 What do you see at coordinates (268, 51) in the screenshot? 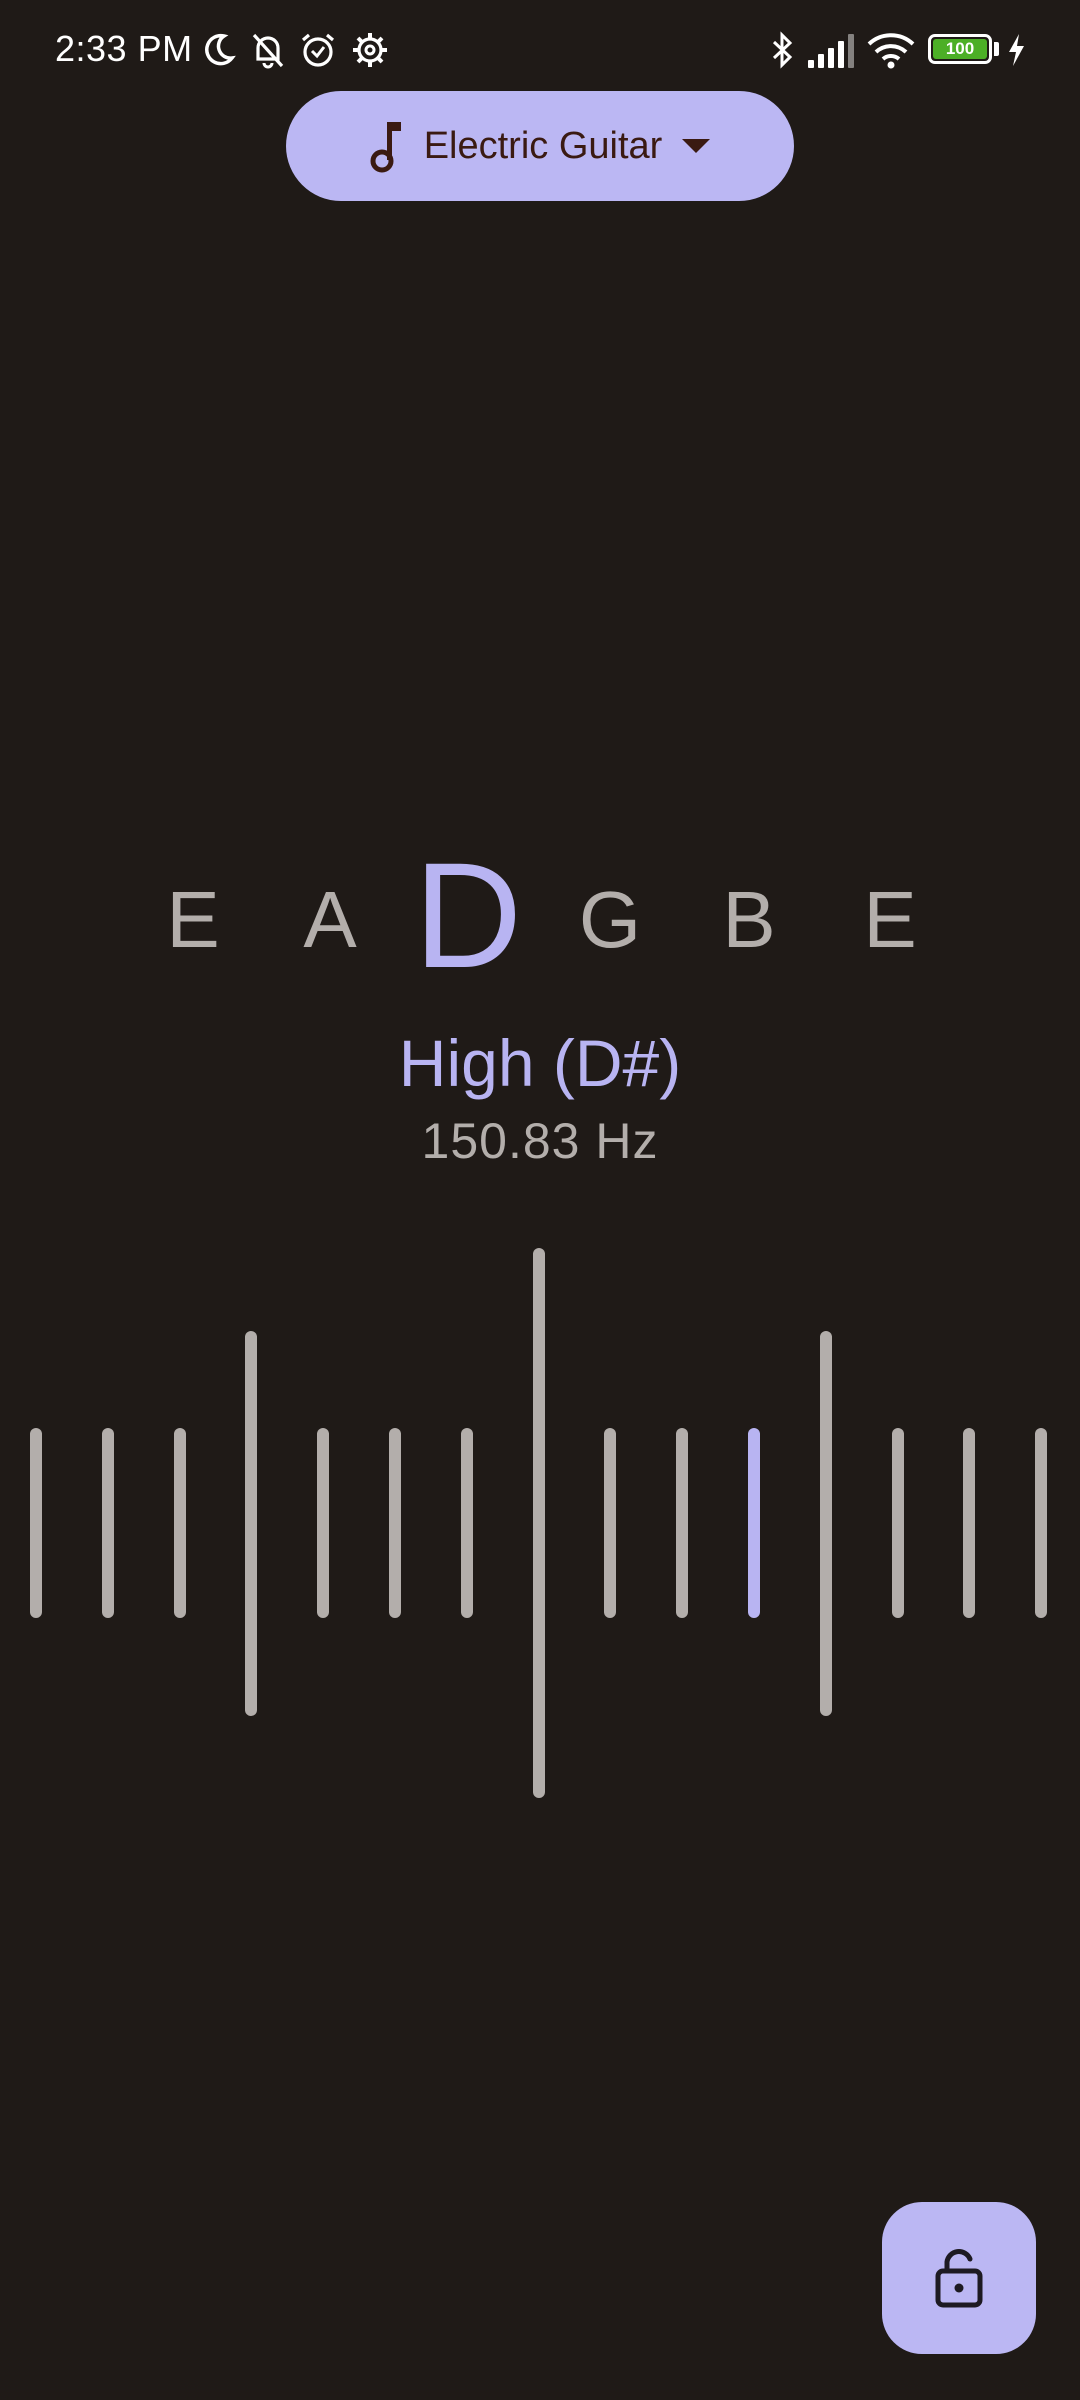
I see `bell-off-icon` at bounding box center [268, 51].